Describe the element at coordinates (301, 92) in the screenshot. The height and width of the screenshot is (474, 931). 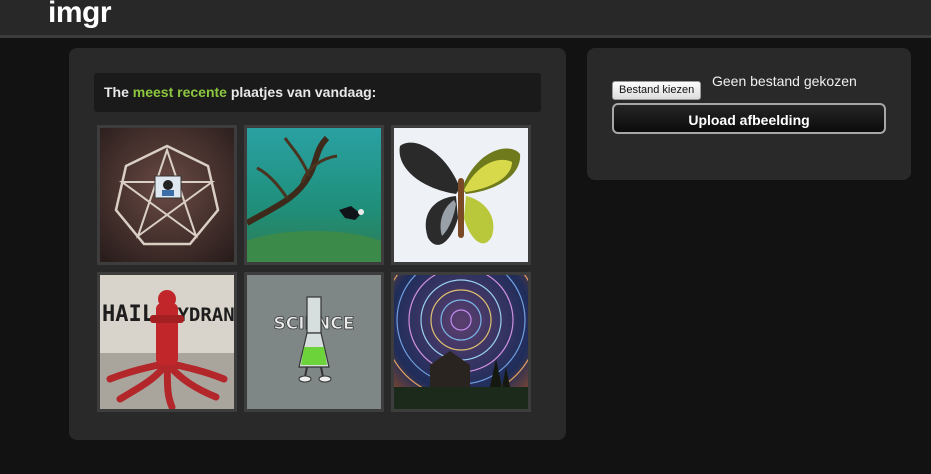
I see `heading-suffix: plaatjes van vandaag:` at that location.